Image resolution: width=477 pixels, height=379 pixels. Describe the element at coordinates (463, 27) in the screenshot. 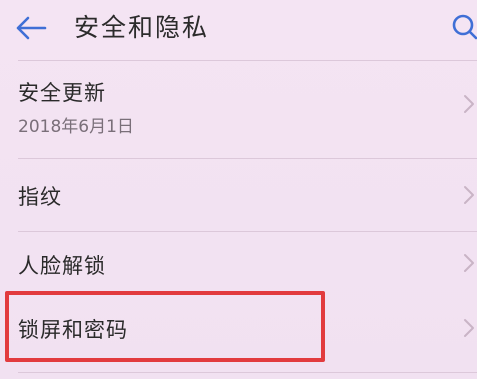

I see `search-icon` at that location.